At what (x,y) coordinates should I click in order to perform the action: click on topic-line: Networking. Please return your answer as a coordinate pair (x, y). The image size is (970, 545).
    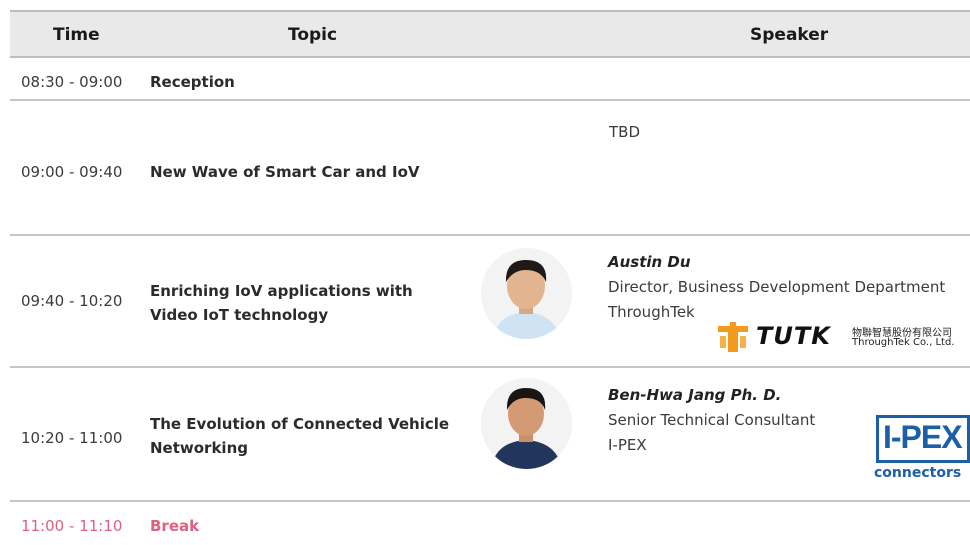
    Looking at the image, I should click on (199, 448).